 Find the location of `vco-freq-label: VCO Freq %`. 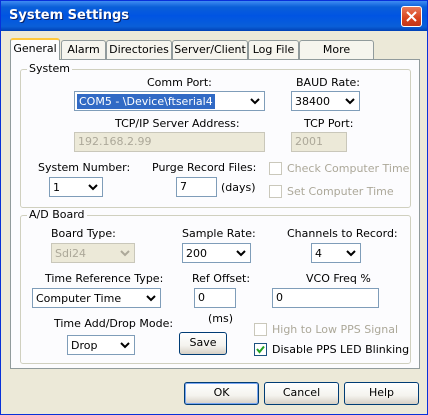

vco-freq-label: VCO Freq % is located at coordinates (338, 278).